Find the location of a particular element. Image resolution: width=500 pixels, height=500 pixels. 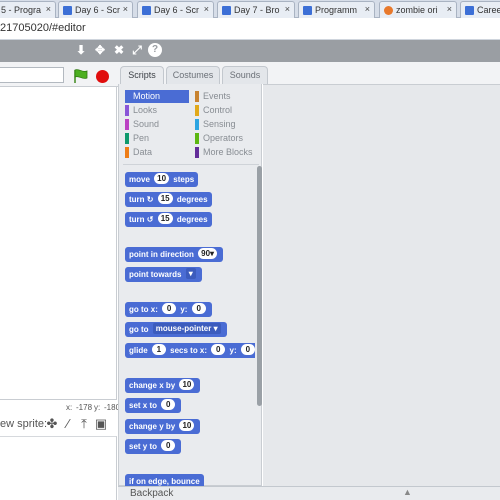

tab-scripts: Scripts is located at coordinates (142, 75).